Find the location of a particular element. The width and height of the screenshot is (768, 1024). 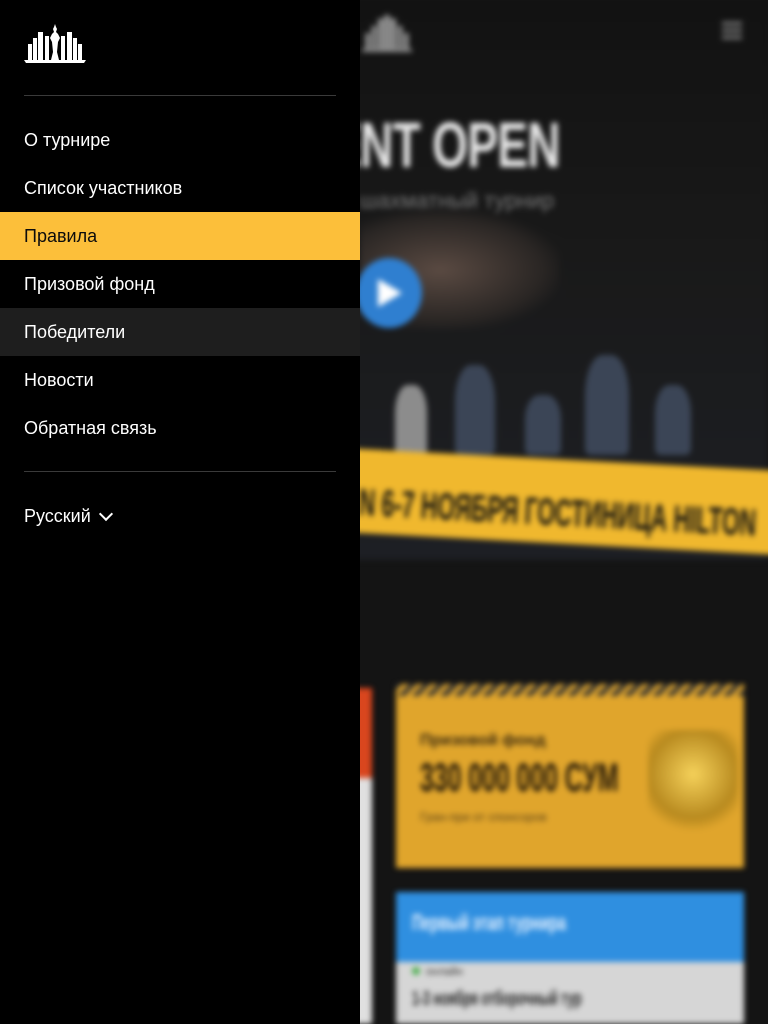

trophy-cups-image is located at coordinates (693, 785).